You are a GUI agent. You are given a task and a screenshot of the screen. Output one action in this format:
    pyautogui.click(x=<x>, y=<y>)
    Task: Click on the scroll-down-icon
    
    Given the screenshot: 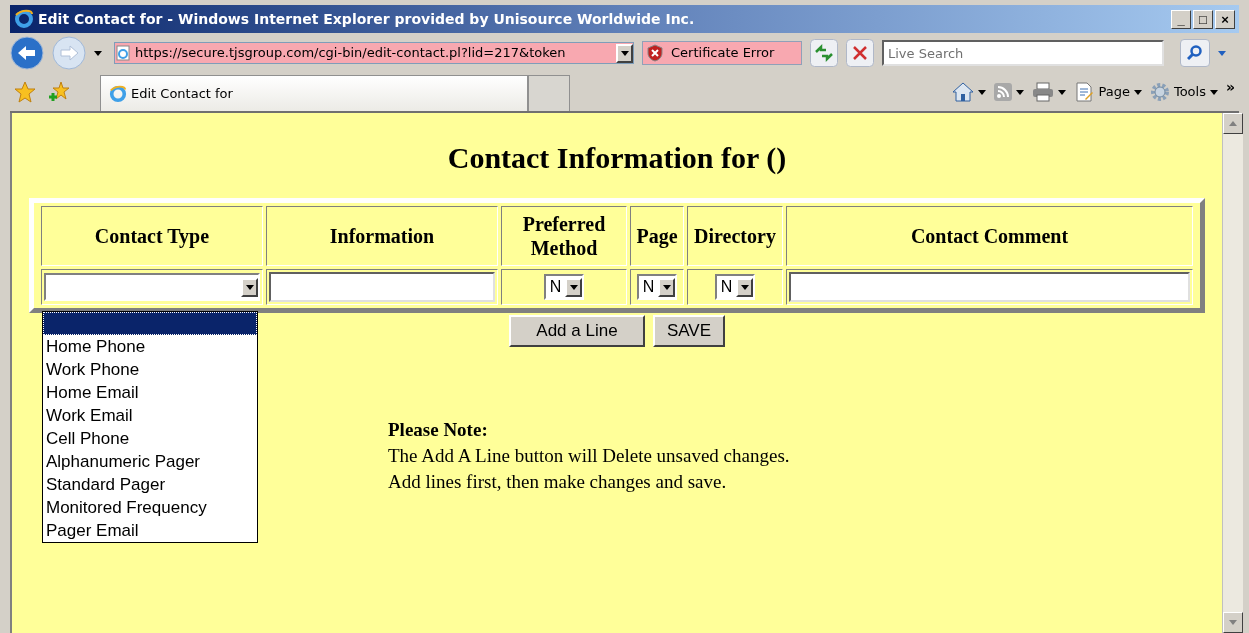 What is the action you would take?
    pyautogui.click(x=1233, y=622)
    